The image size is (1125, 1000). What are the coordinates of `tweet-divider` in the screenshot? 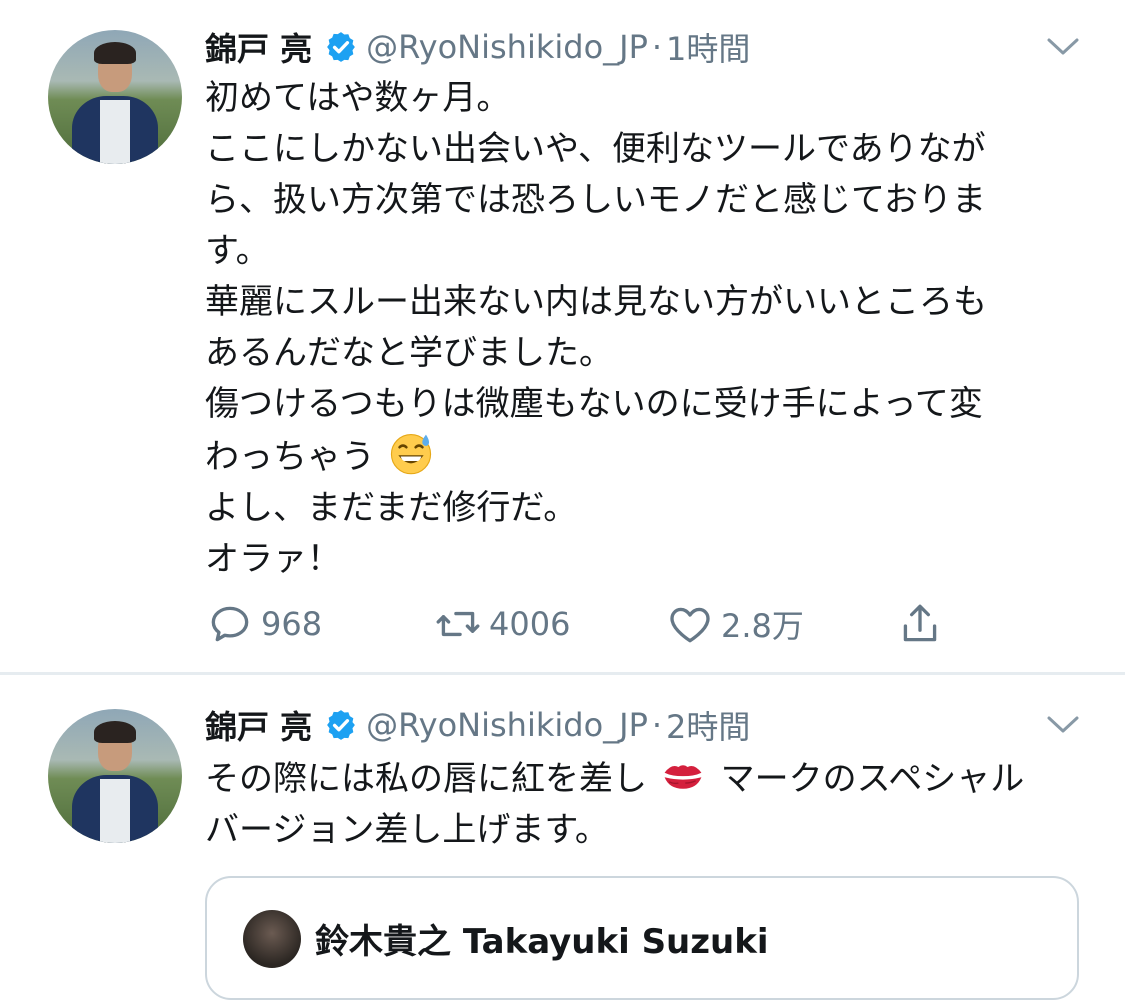 It's located at (562, 673).